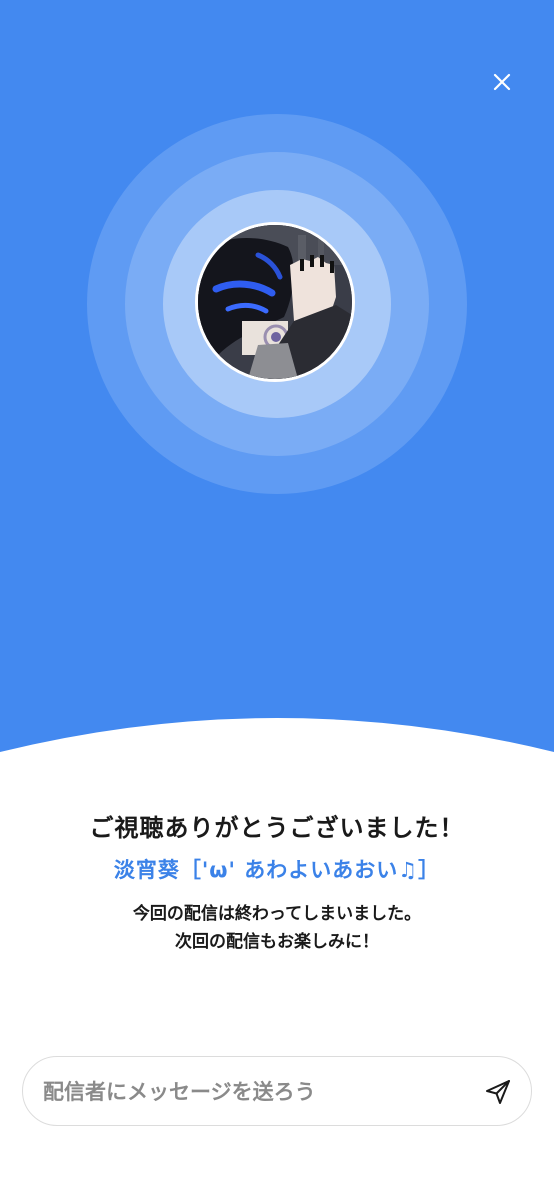 This screenshot has height=1200, width=554. I want to click on avatar-image, so click(275, 302).